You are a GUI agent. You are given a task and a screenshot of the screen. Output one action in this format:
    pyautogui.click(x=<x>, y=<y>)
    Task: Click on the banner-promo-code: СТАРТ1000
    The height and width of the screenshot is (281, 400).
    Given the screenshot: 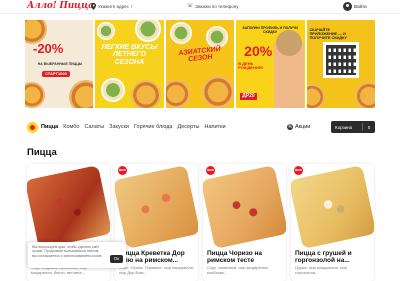 What is the action you would take?
    pyautogui.click(x=56, y=74)
    